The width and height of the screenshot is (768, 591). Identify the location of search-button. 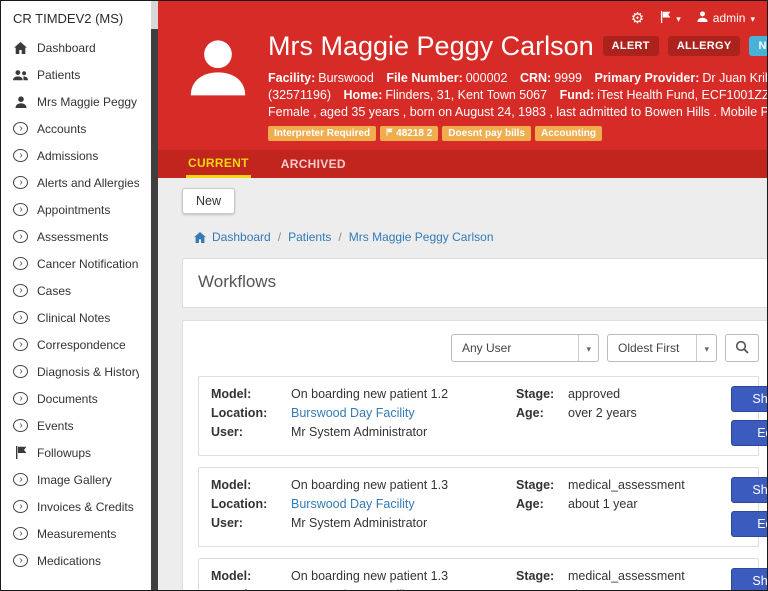
(742, 348).